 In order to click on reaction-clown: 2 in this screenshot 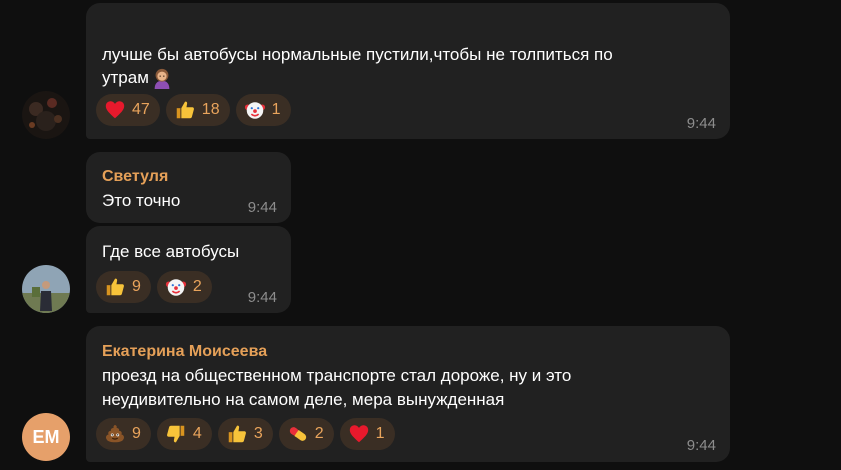, I will do `click(184, 287)`.